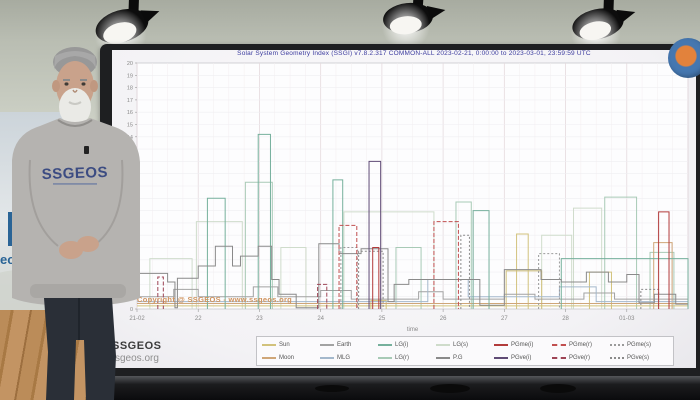 The width and height of the screenshot is (700, 400). I want to click on legend-label: Sun, so click(284, 344).